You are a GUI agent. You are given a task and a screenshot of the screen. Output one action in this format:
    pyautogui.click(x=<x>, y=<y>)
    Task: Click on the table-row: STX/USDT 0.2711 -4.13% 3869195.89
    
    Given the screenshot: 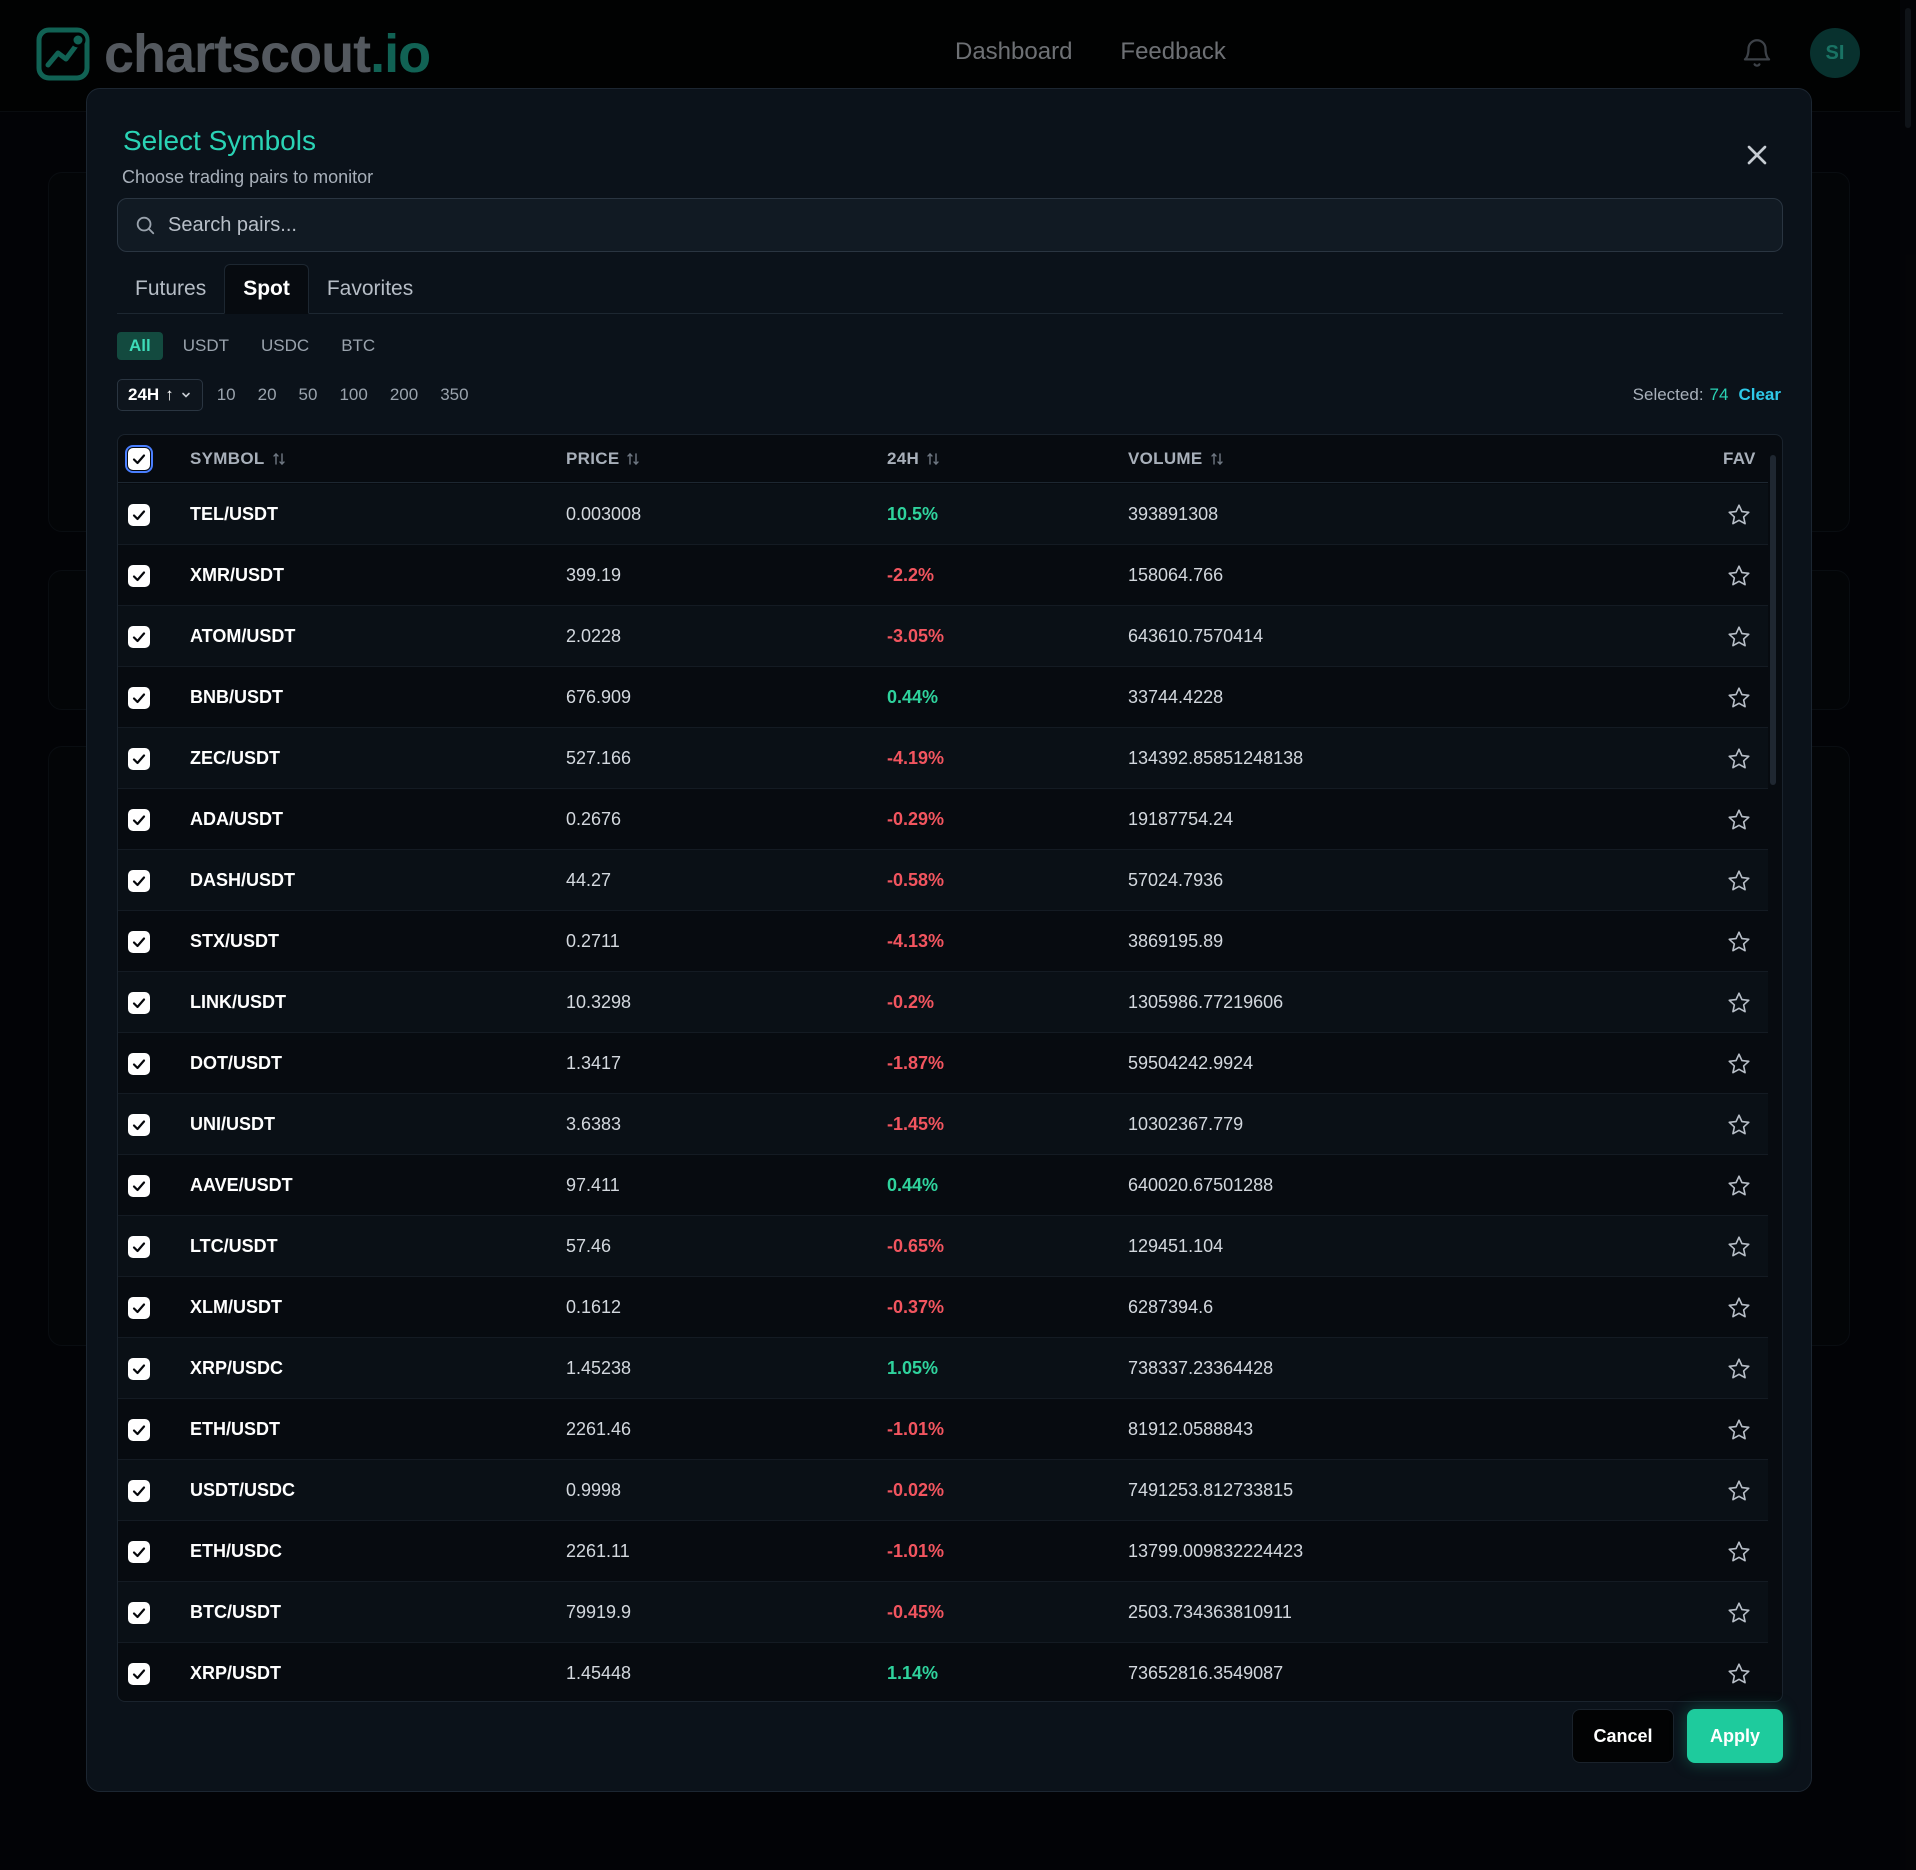 What is the action you would take?
    pyautogui.click(x=943, y=941)
    